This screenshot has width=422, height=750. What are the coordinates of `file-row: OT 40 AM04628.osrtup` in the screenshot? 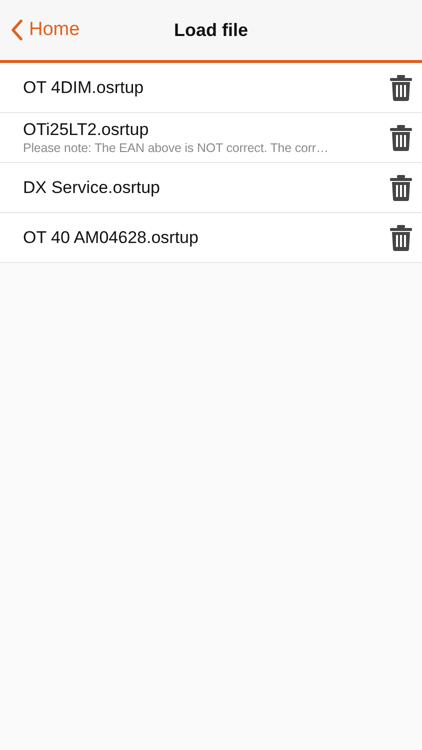 It's located at (211, 238).